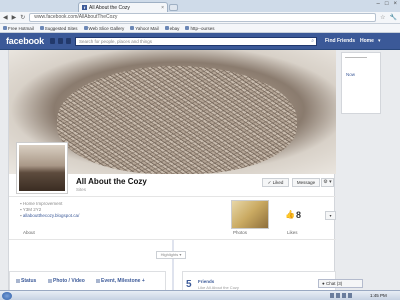  I want to click on start-button, so click(7, 296).